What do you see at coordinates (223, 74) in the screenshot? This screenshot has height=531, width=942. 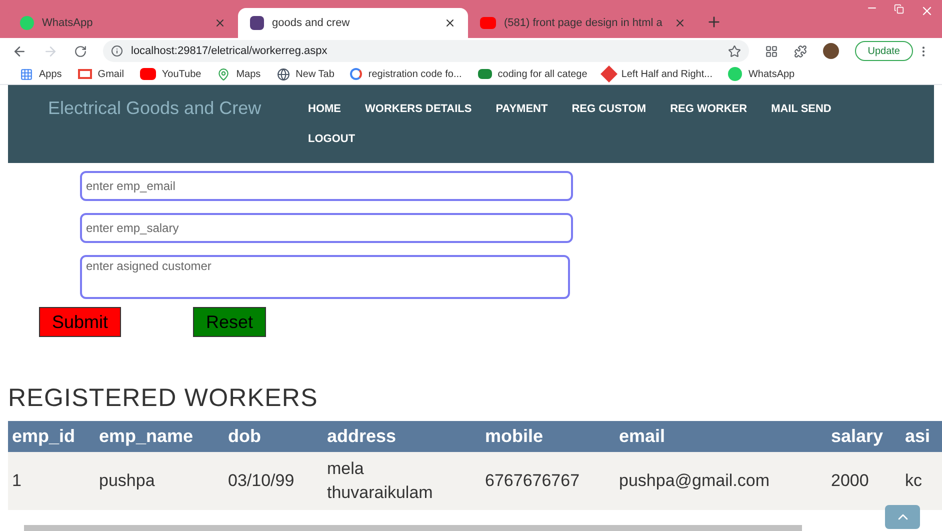 I see `pin-icon` at bounding box center [223, 74].